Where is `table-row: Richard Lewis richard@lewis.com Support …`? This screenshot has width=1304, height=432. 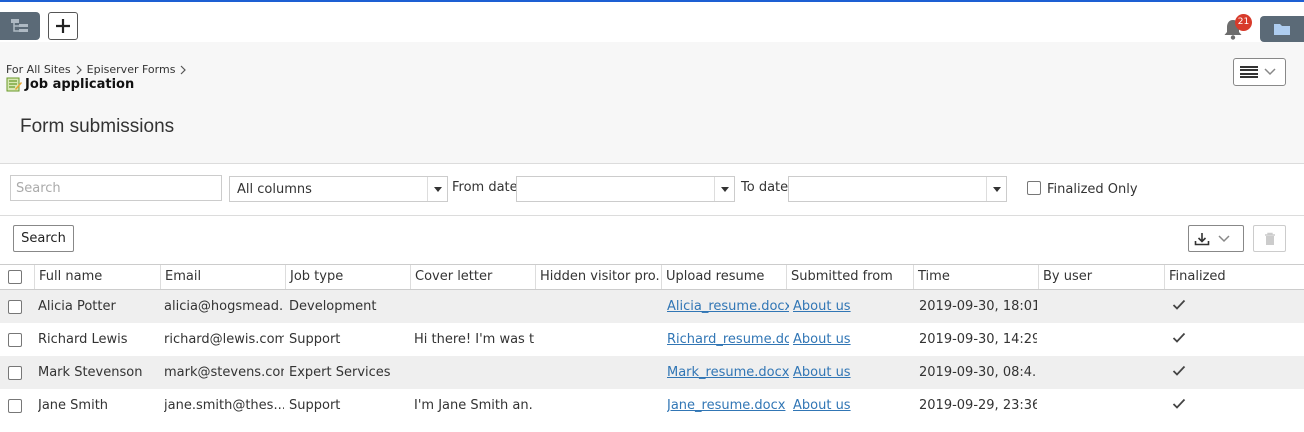 table-row: Richard Lewis richard@lewis.com Support … is located at coordinates (652, 339).